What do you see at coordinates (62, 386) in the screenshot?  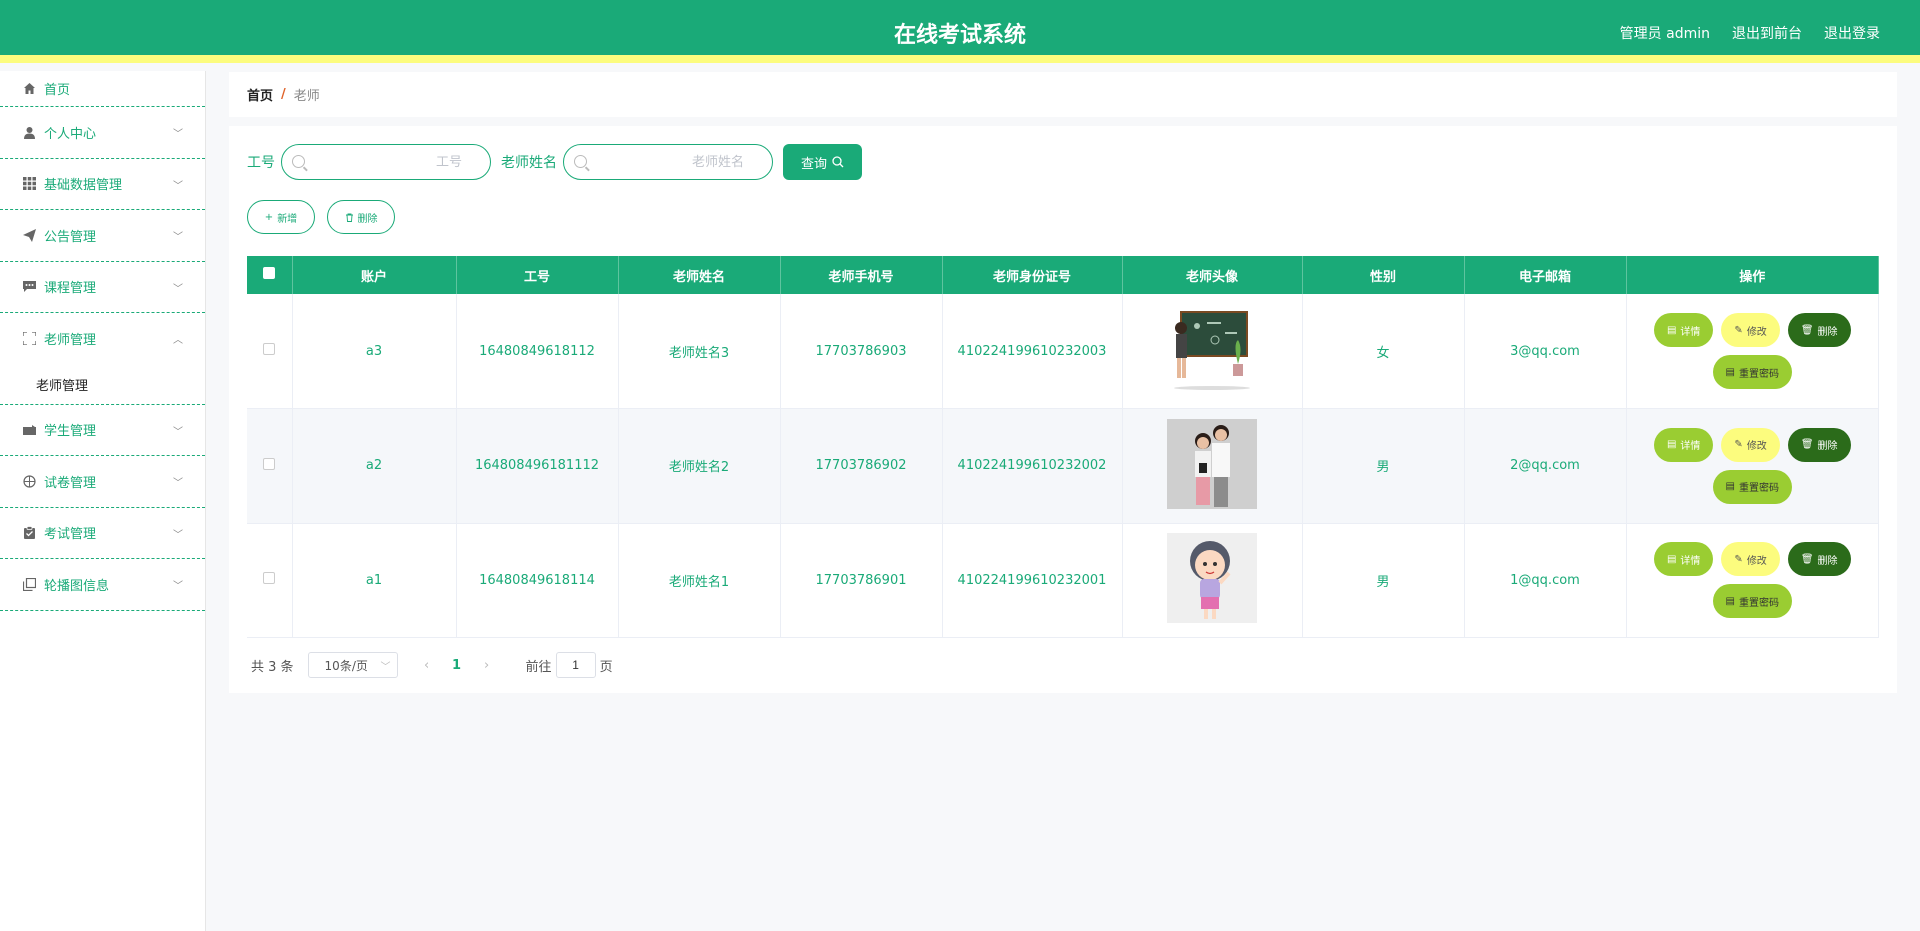 I see `sidebar-subitem-label: 老师管理` at bounding box center [62, 386].